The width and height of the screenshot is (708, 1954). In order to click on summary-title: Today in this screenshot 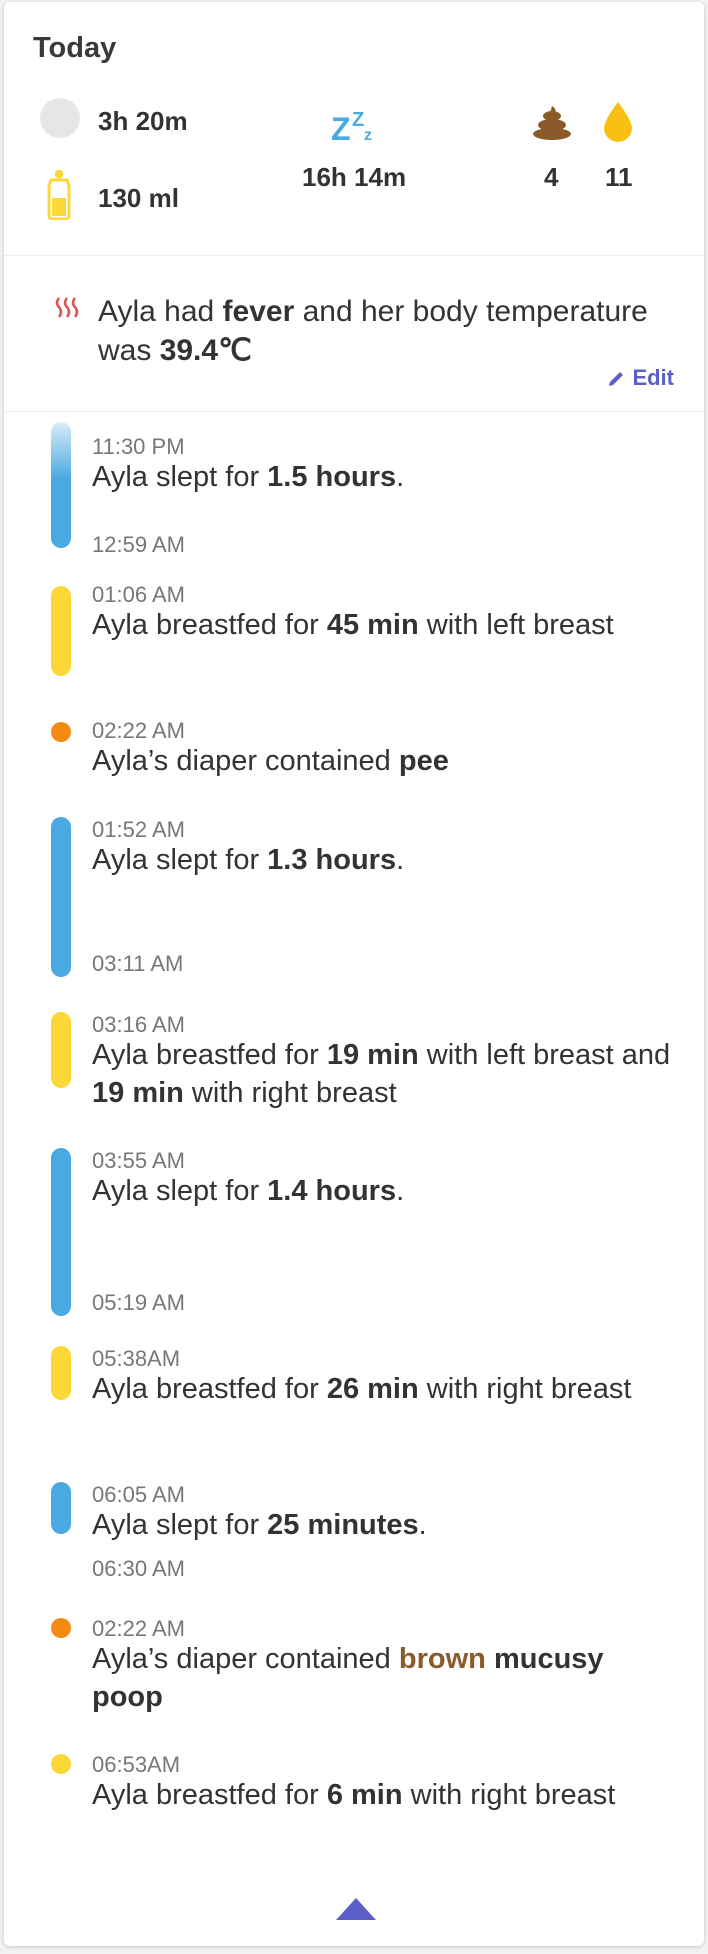, I will do `click(75, 48)`.